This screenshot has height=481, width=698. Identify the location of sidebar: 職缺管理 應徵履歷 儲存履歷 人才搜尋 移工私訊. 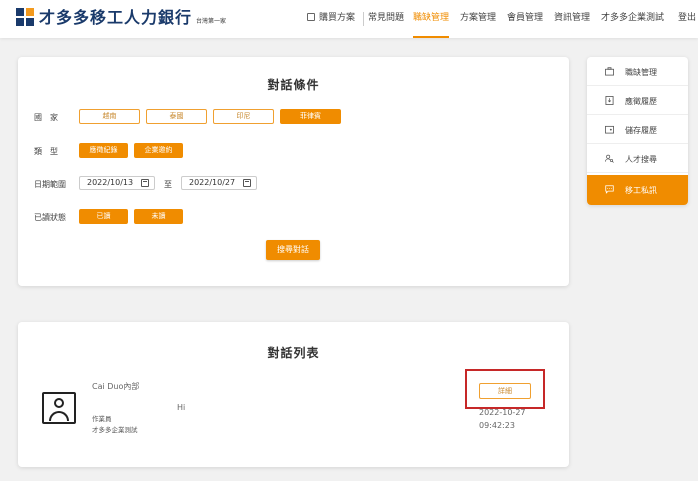
(637, 131).